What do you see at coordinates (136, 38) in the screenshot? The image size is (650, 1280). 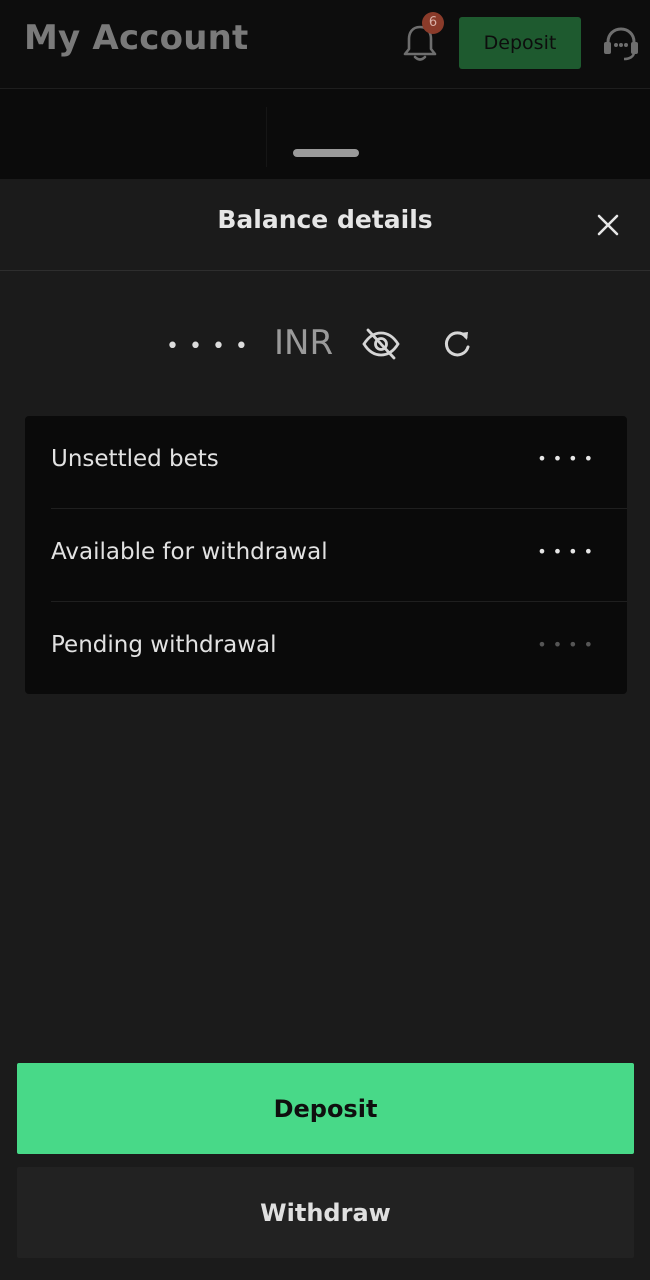 I see `page-title: My Account` at bounding box center [136, 38].